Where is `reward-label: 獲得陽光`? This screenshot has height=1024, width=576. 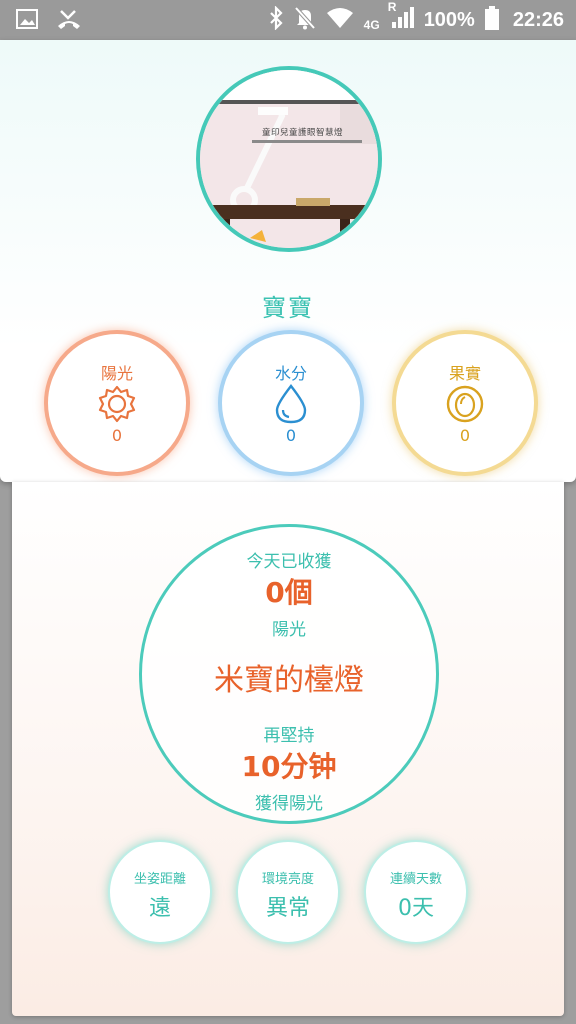
reward-label: 獲得陽光 is located at coordinates (289, 804).